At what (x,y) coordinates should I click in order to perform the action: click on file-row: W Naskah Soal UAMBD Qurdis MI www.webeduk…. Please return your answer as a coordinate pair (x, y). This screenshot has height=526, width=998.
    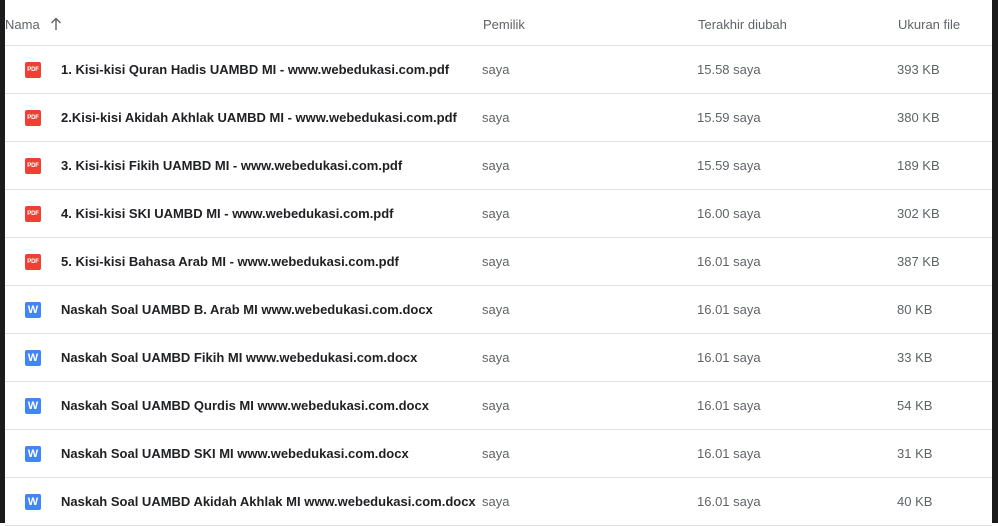
    Looking at the image, I should click on (498, 406).